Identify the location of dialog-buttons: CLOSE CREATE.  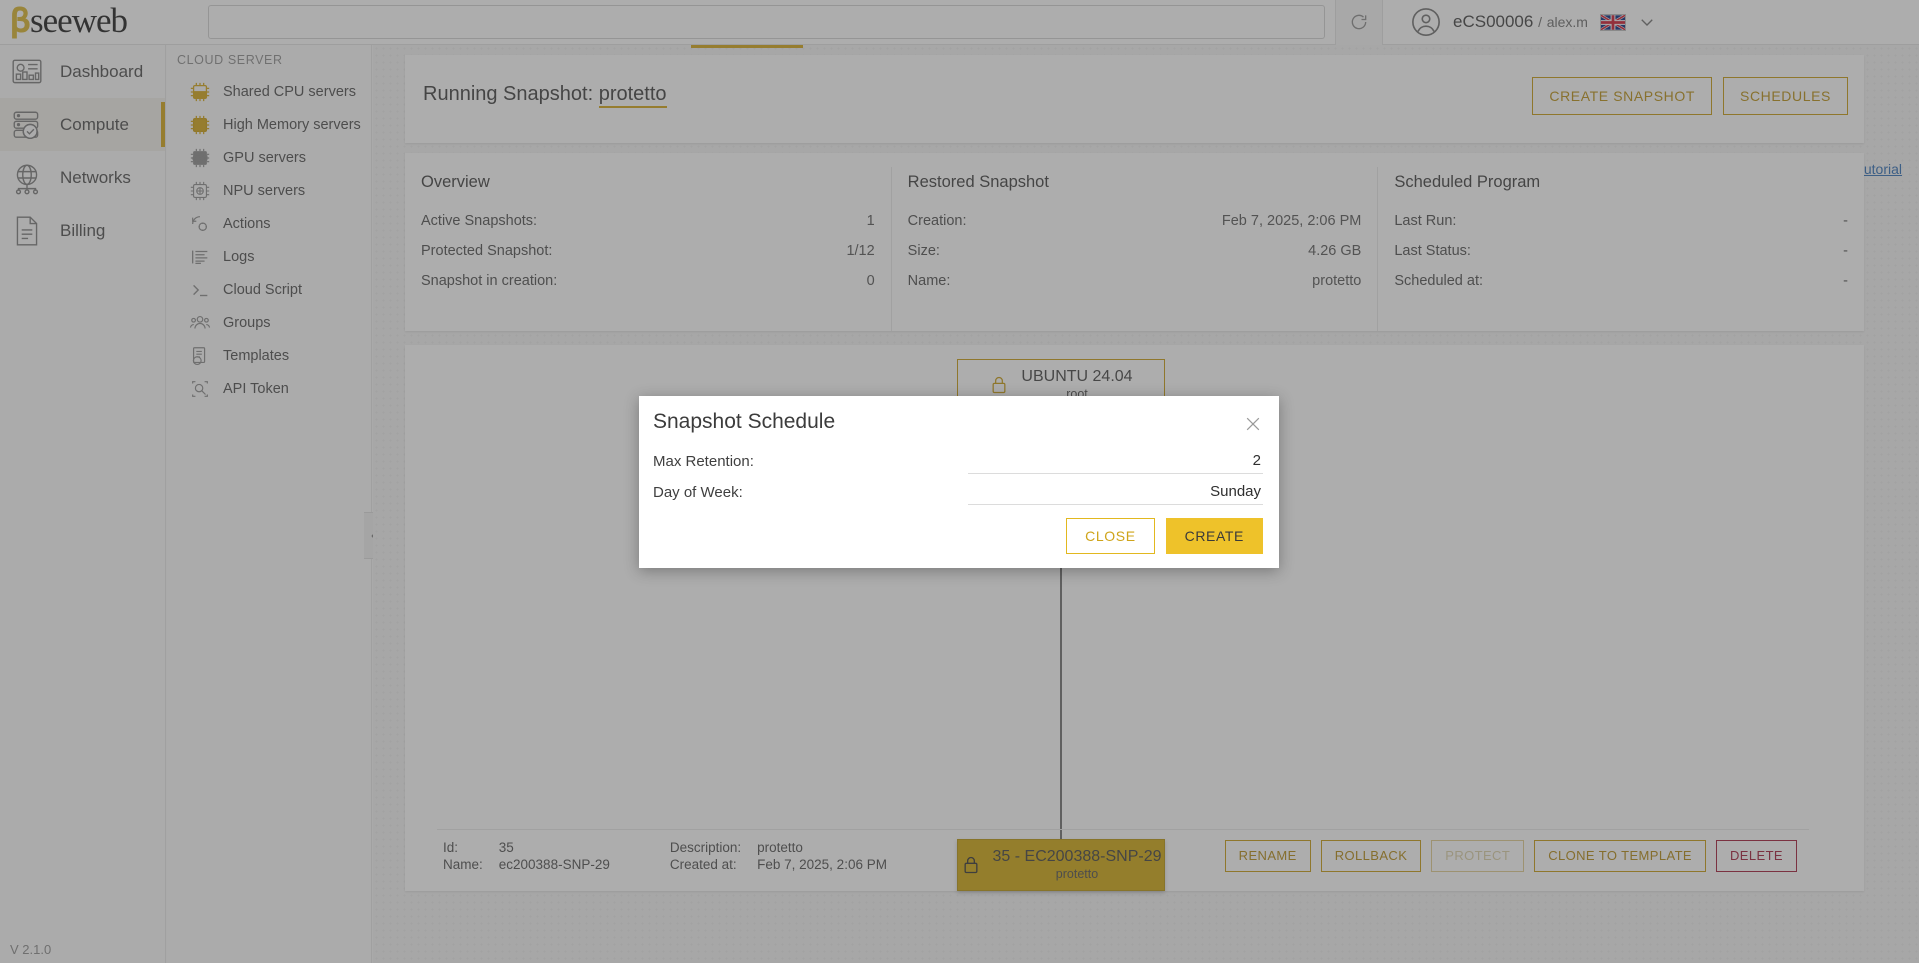
(1164, 536).